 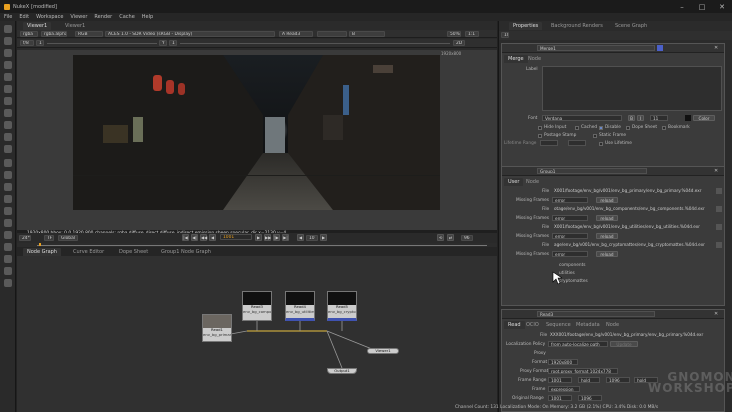 What do you see at coordinates (8, 125) in the screenshot?
I see `transform-nodes-icon` at bounding box center [8, 125].